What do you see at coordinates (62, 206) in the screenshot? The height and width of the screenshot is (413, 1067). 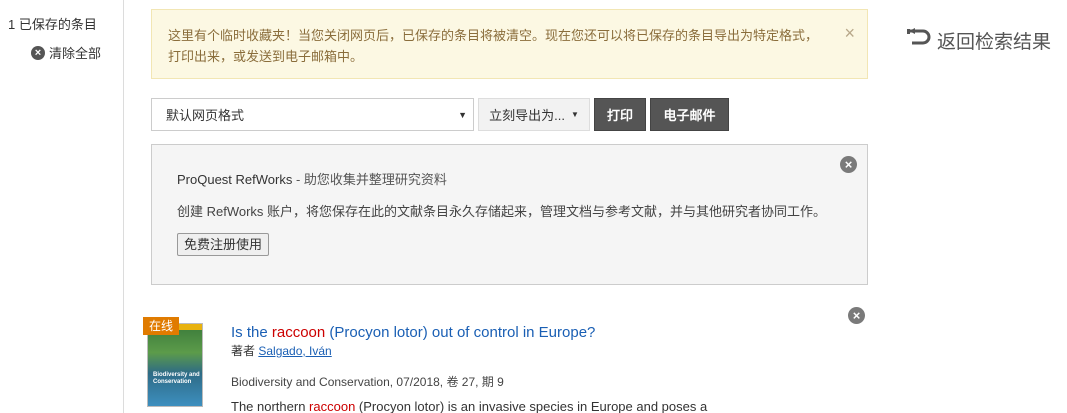 I see `saved-items-sidebar: 1 已保存的条目 × 清除全部` at bounding box center [62, 206].